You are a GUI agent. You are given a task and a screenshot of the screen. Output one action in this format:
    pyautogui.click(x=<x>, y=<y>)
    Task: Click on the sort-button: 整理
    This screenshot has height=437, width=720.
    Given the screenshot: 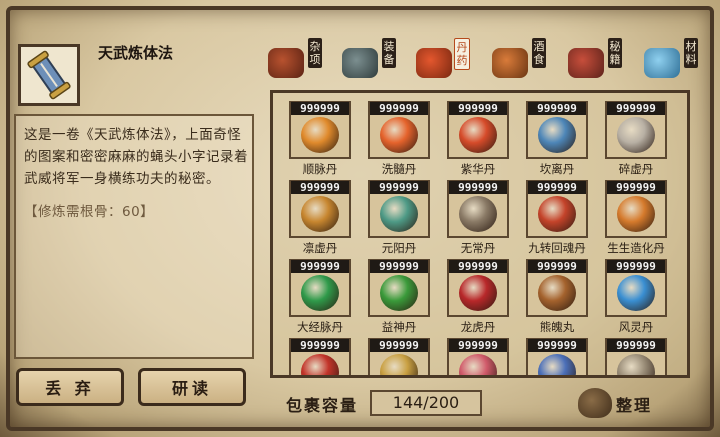 What is the action you would take?
    pyautogui.click(x=621, y=404)
    